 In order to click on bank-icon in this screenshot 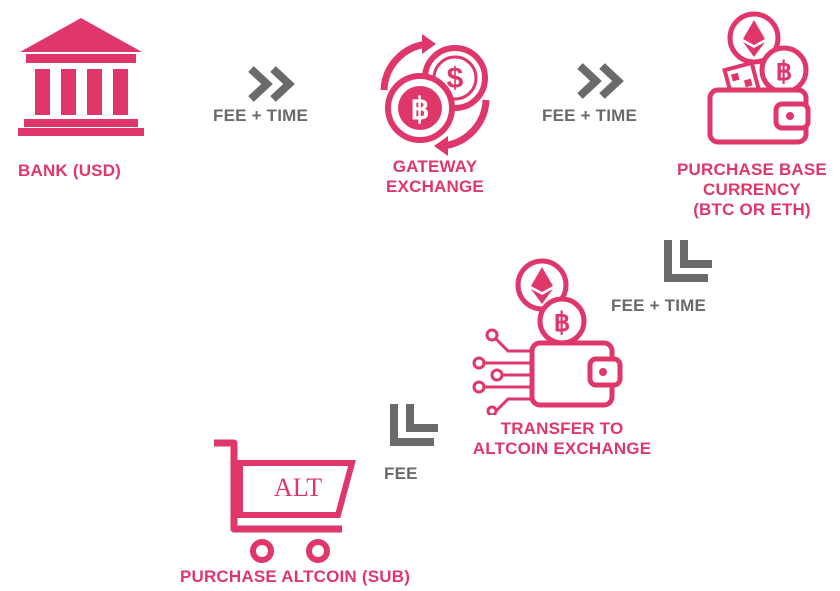, I will do `click(81, 77)`.